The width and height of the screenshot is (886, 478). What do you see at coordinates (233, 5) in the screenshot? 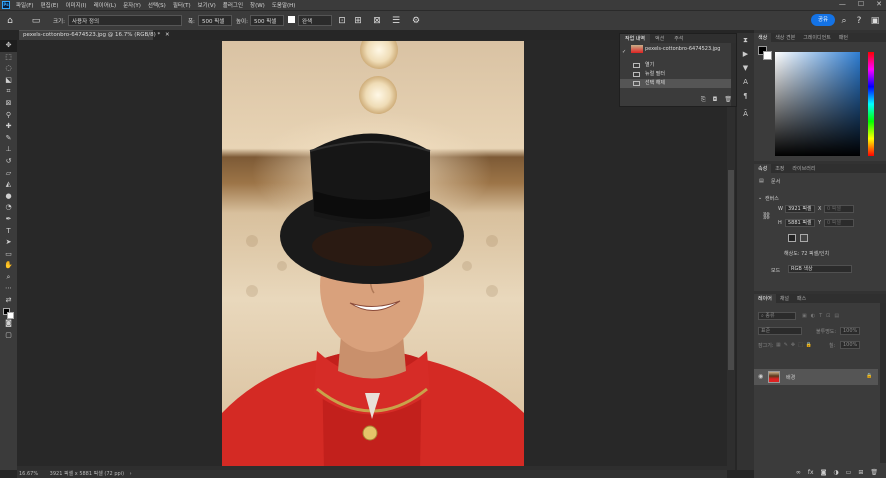
I see `menu-plugins: 플러그인` at bounding box center [233, 5].